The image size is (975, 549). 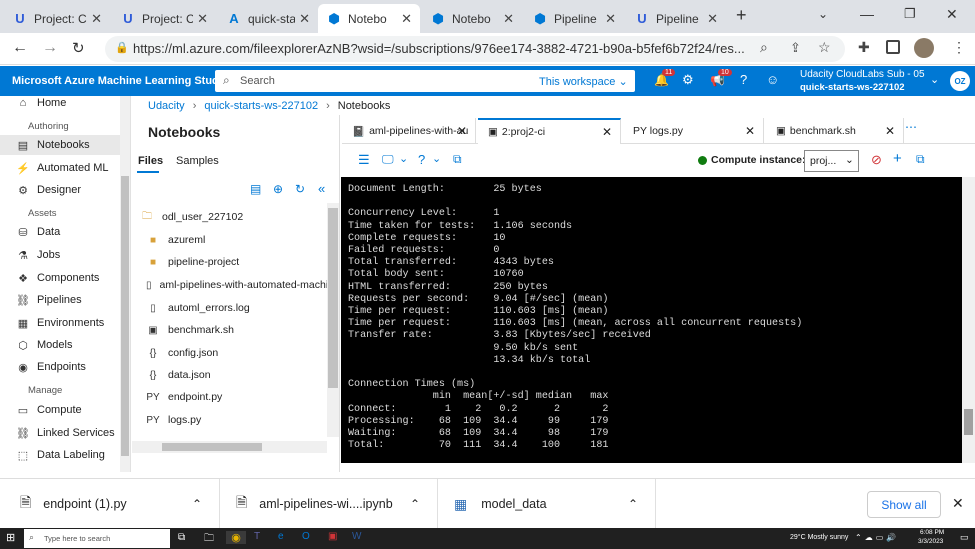 I want to click on word-icon: W, so click(x=356, y=536).